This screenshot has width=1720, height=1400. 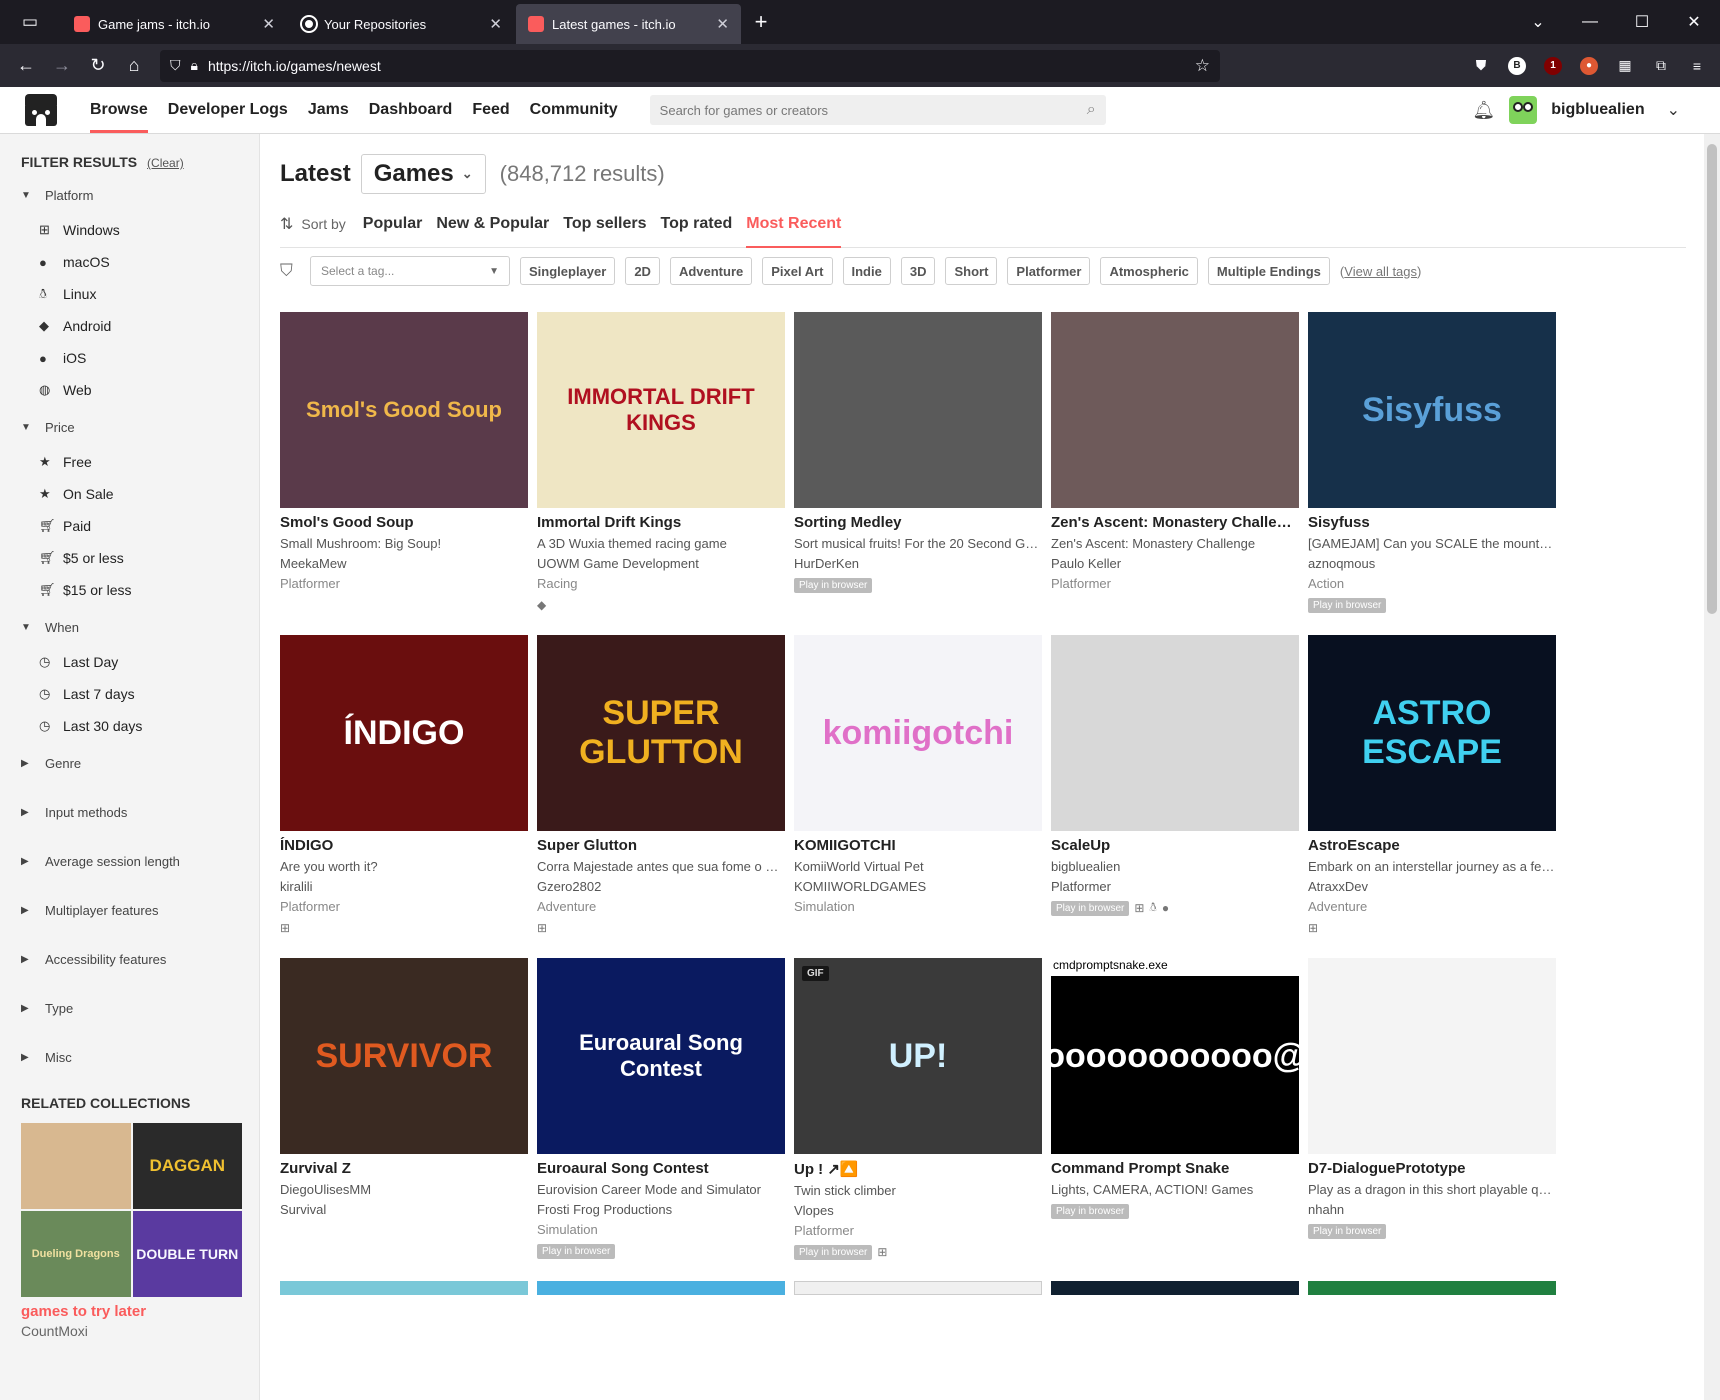 What do you see at coordinates (918, 886) in the screenshot?
I see `game-author: KOMIIWORLDGAMES` at bounding box center [918, 886].